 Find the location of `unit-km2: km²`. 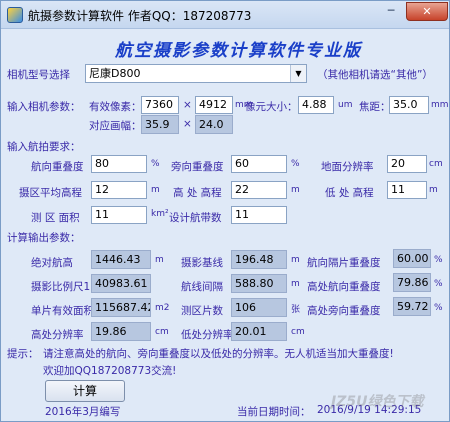

unit-km2: km² is located at coordinates (160, 214).